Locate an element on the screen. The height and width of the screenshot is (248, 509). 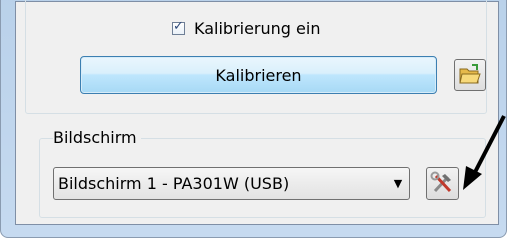
open-folder-icon is located at coordinates (470, 74).